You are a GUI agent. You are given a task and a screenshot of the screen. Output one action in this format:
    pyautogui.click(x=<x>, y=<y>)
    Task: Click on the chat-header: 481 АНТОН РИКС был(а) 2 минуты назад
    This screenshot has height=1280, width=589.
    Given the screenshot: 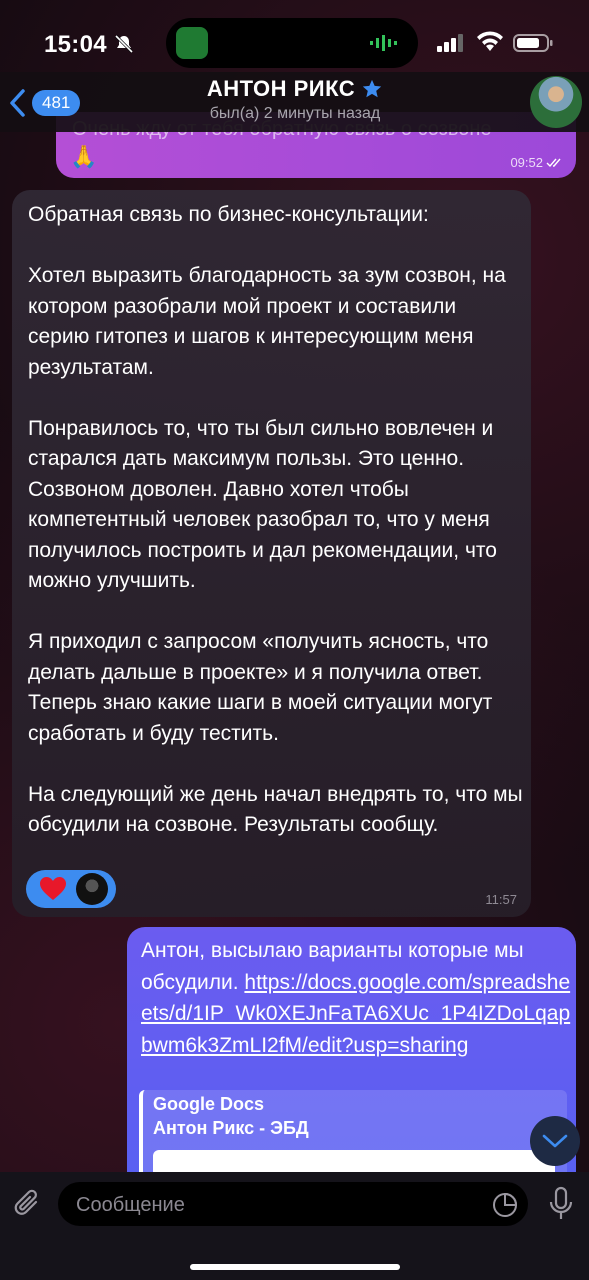 What is the action you would take?
    pyautogui.click(x=294, y=102)
    